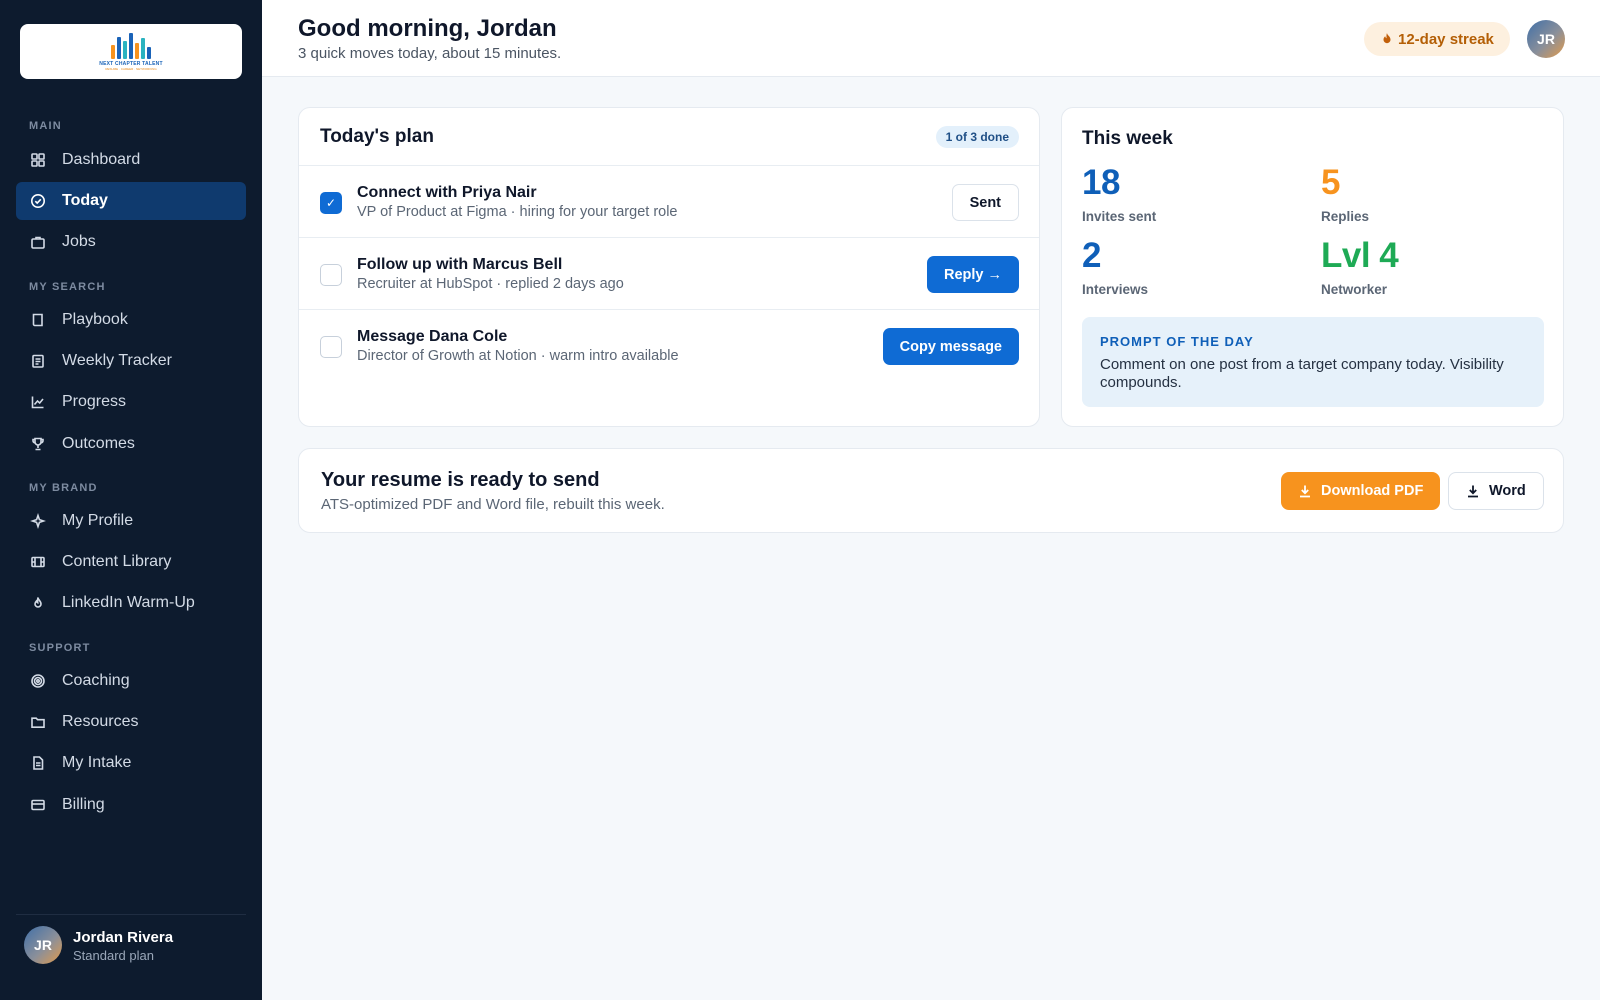 This screenshot has width=1600, height=1000. I want to click on stat-interviews-value: 2, so click(1091, 255).